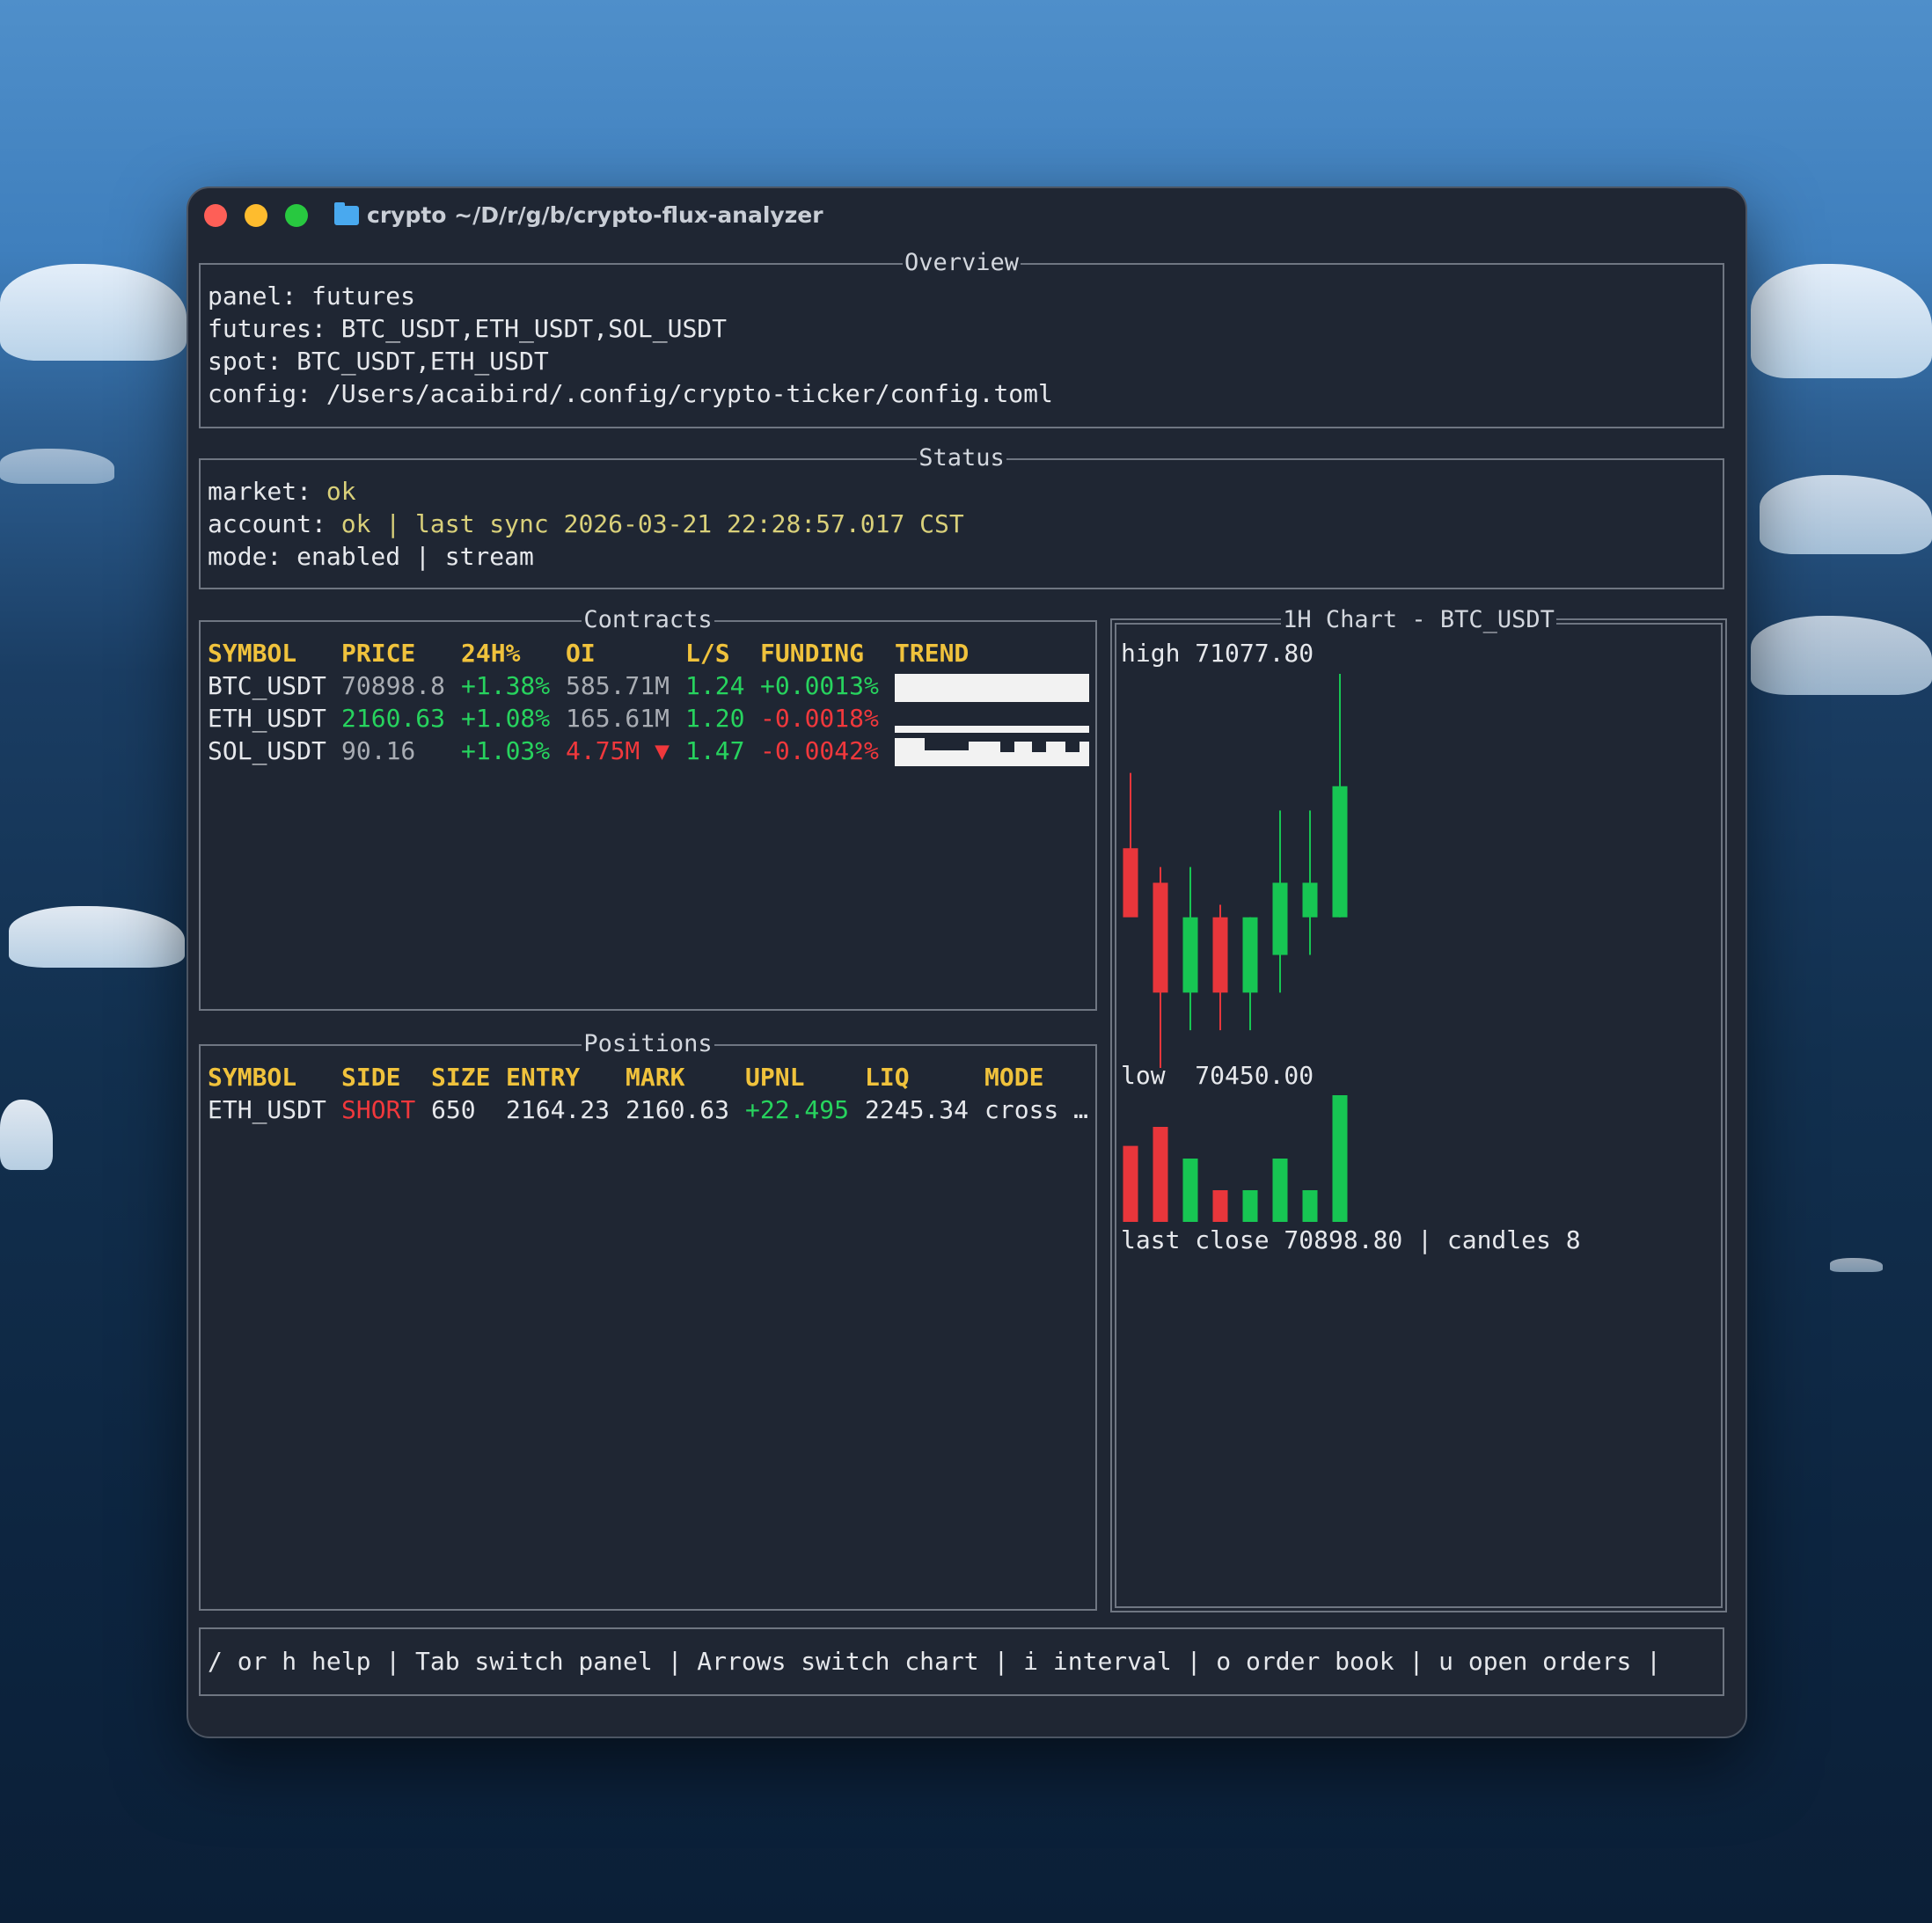 Image resolution: width=1932 pixels, height=1923 pixels. What do you see at coordinates (1235, 1158) in the screenshot?
I see `volume-chart` at bounding box center [1235, 1158].